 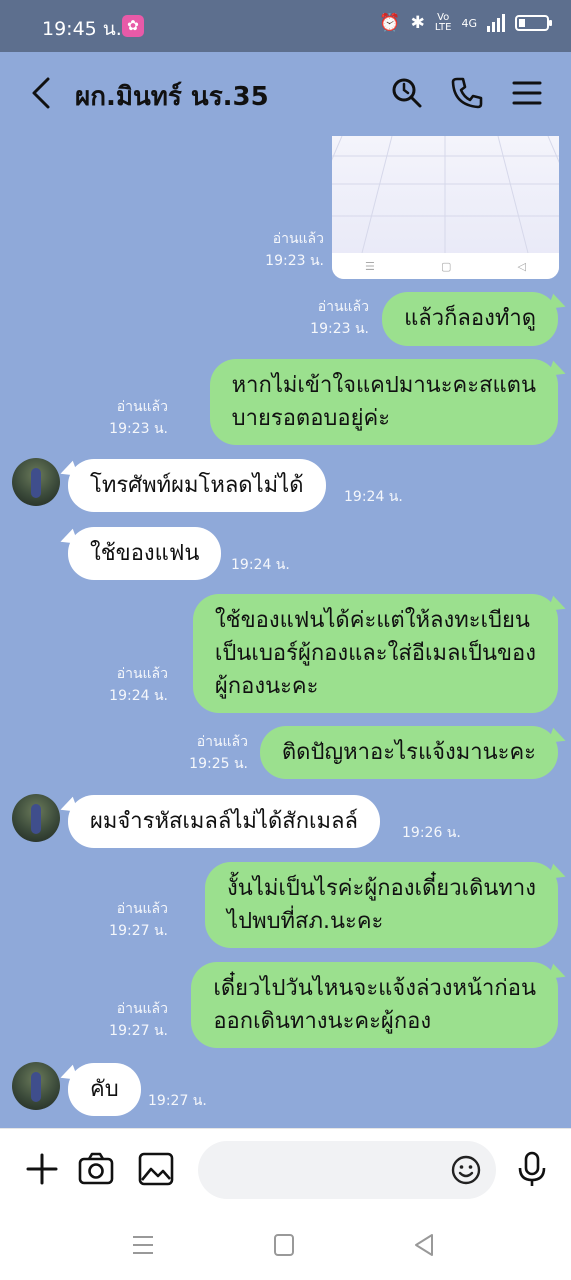 I want to click on nav-back-icon, so click(x=425, y=1245).